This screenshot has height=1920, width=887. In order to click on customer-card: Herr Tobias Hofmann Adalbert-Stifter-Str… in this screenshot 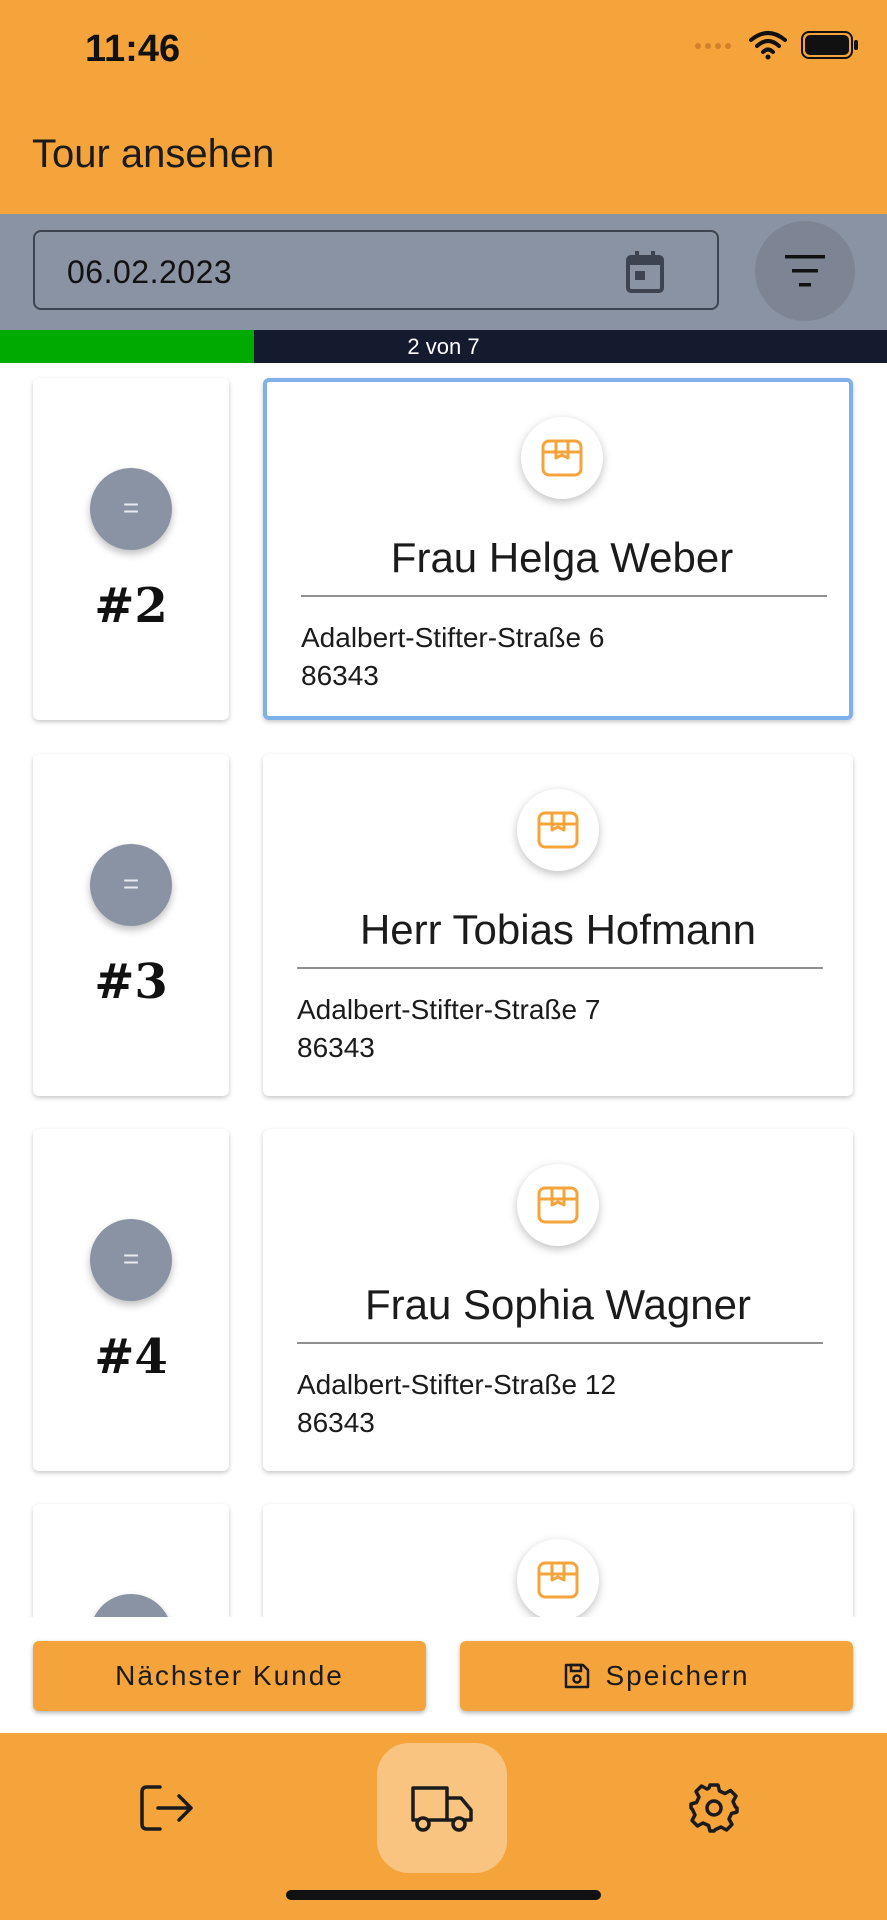, I will do `click(558, 925)`.